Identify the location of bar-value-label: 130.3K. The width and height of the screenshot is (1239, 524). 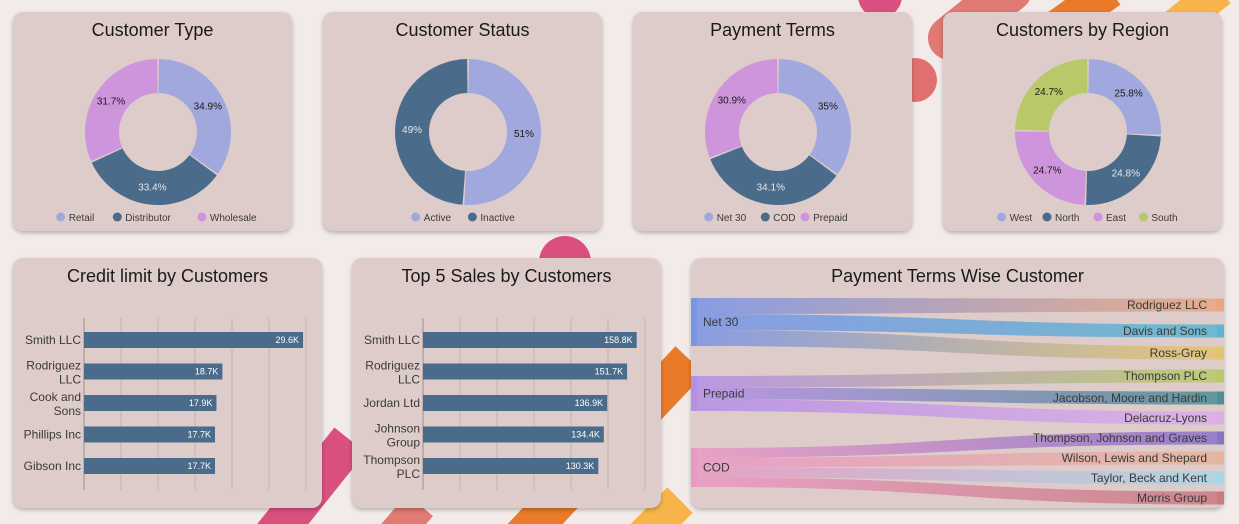
(580, 466).